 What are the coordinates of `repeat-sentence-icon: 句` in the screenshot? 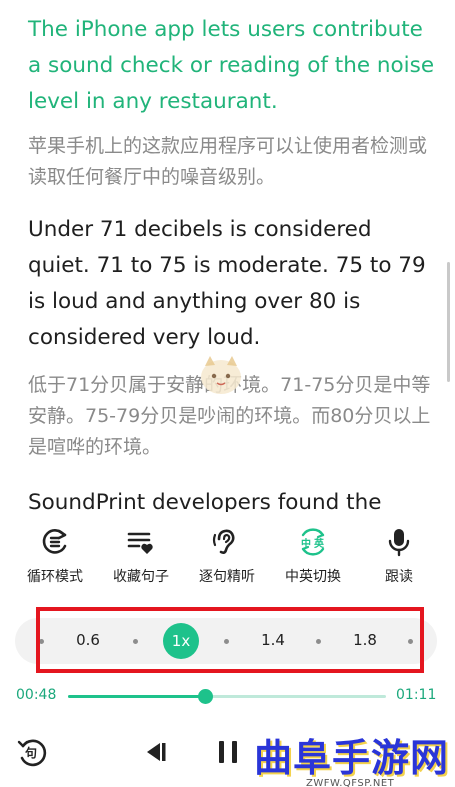 It's located at (32, 752).